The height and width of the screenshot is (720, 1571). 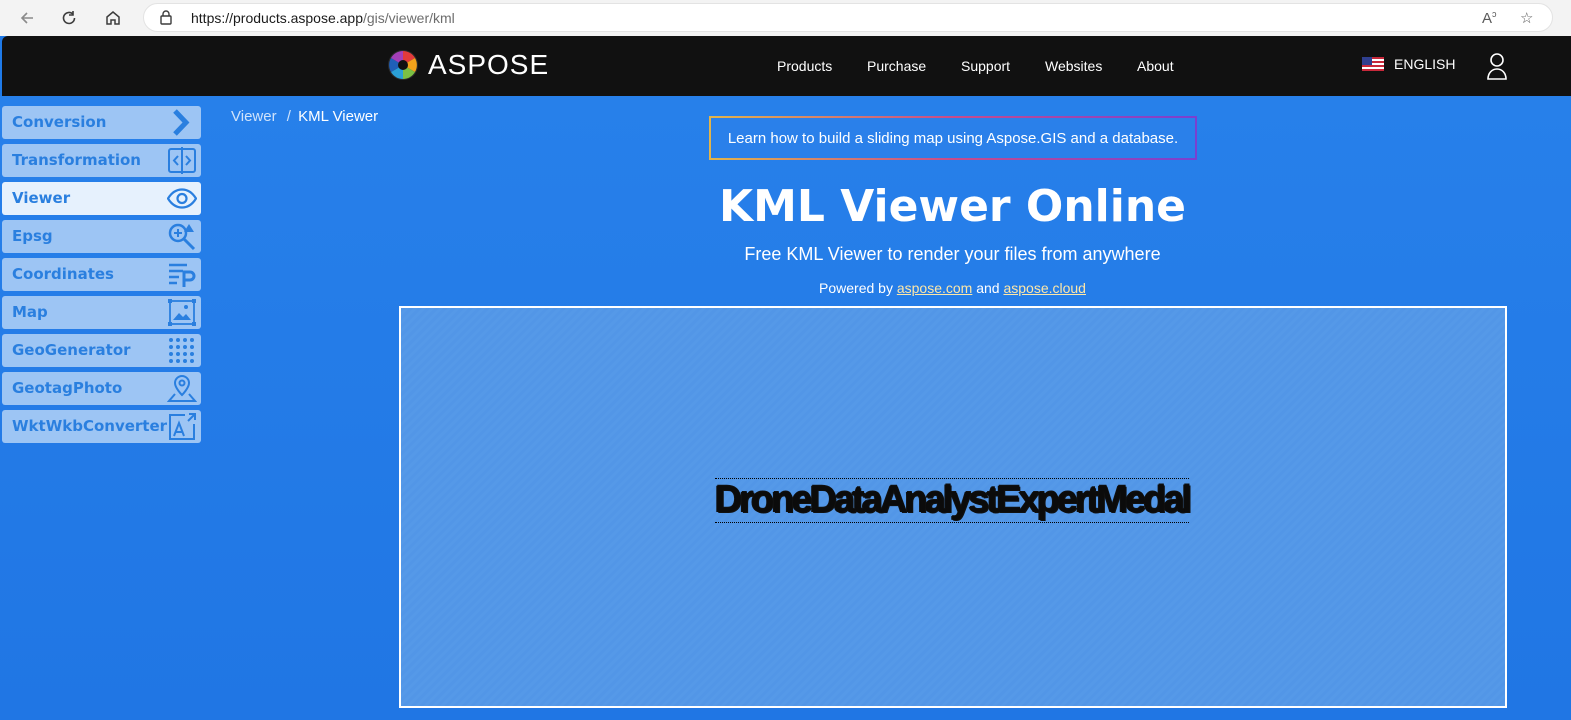 What do you see at coordinates (1425, 64) in the screenshot?
I see `language-label: ENGLISH` at bounding box center [1425, 64].